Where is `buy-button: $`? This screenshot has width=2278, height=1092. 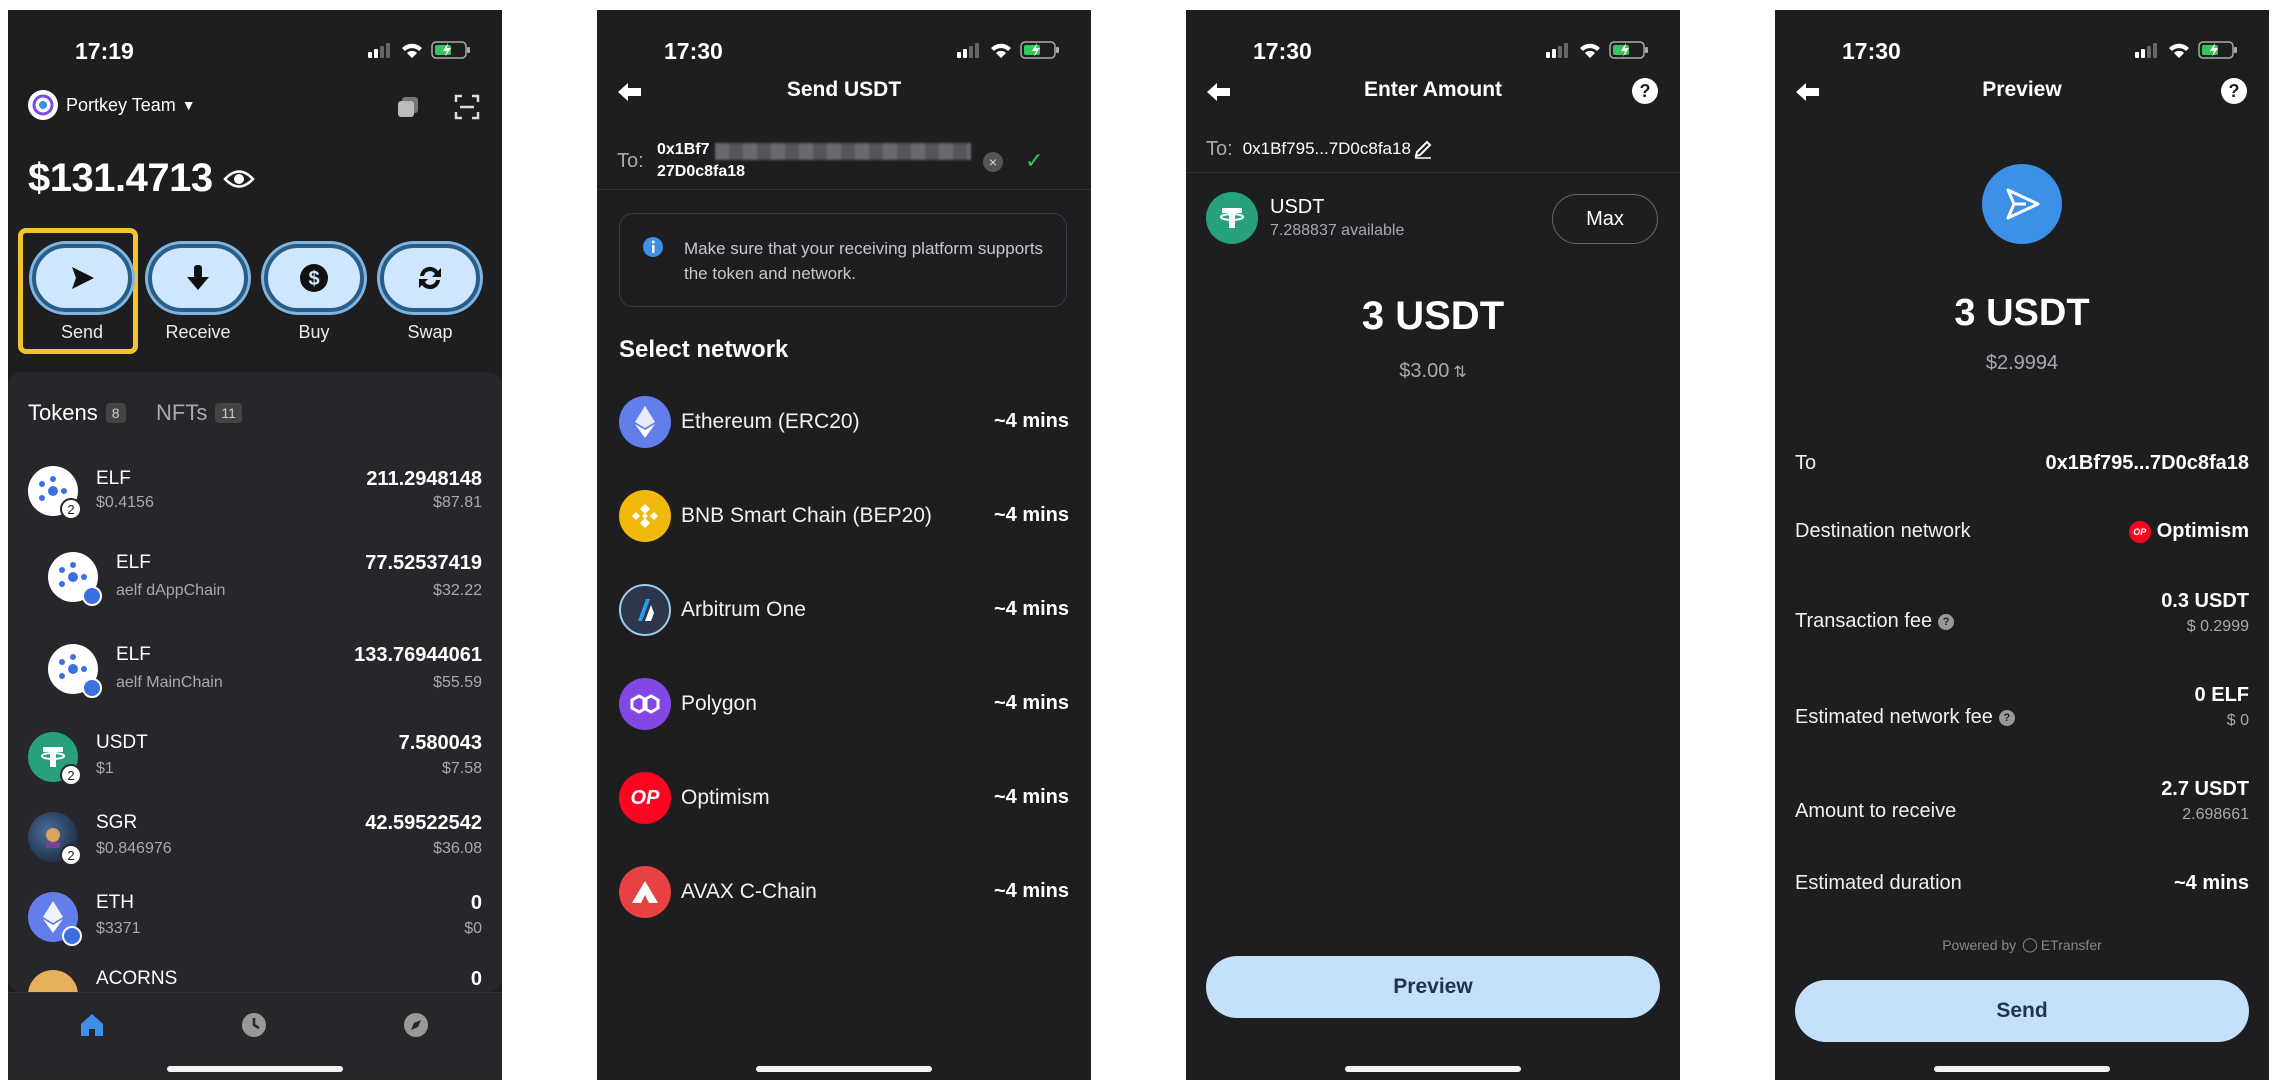 buy-button: $ is located at coordinates (314, 278).